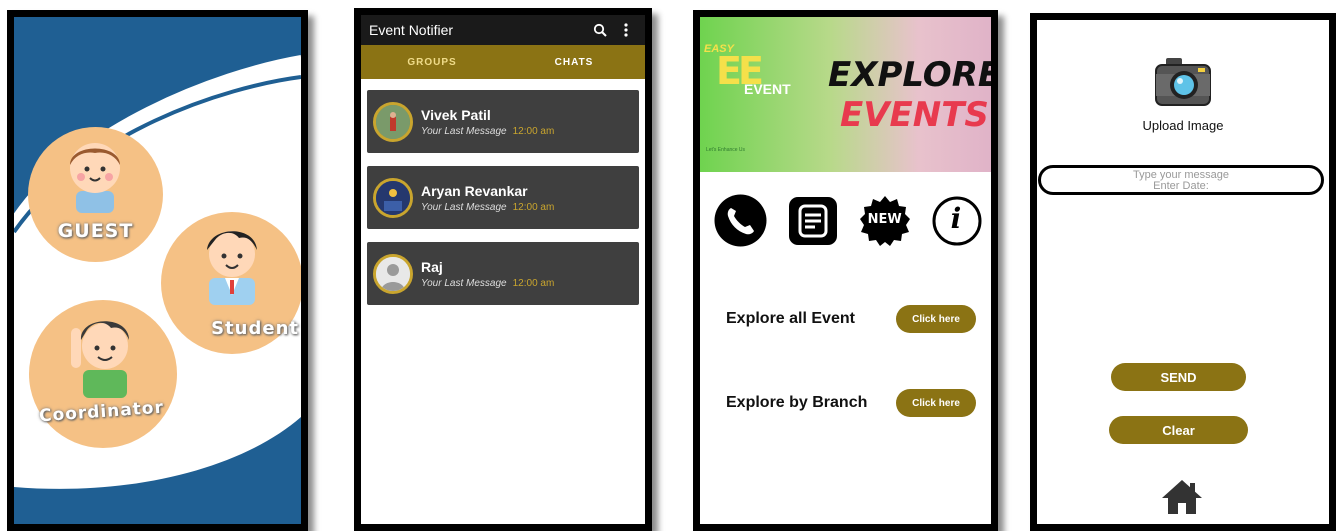  I want to click on quick-actions: NEW i, so click(849, 220).